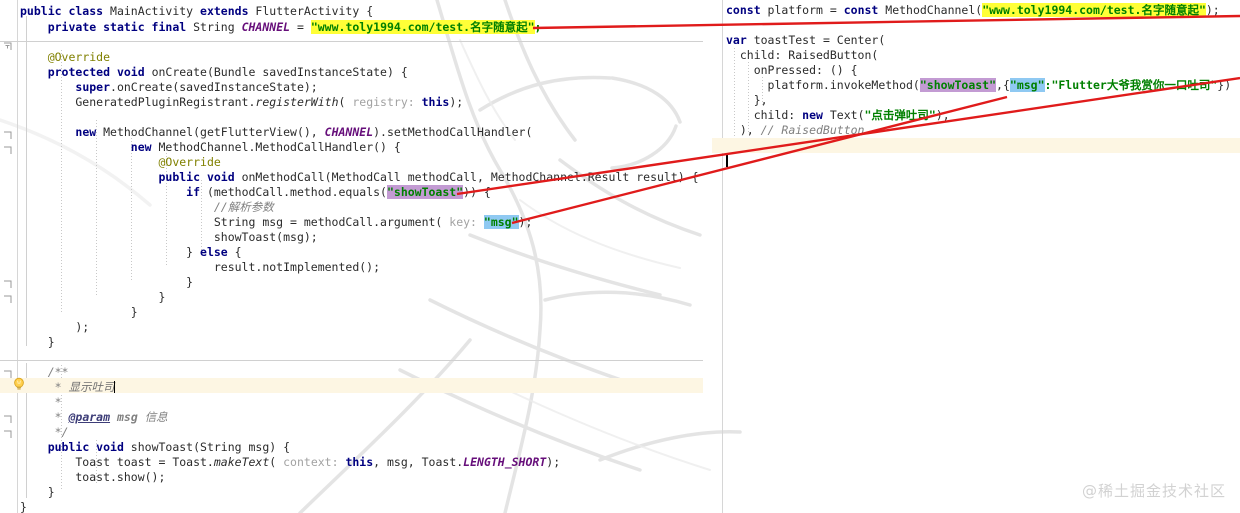 The height and width of the screenshot is (513, 1240). I want to click on code-line: showToast(msg);, so click(169, 237).